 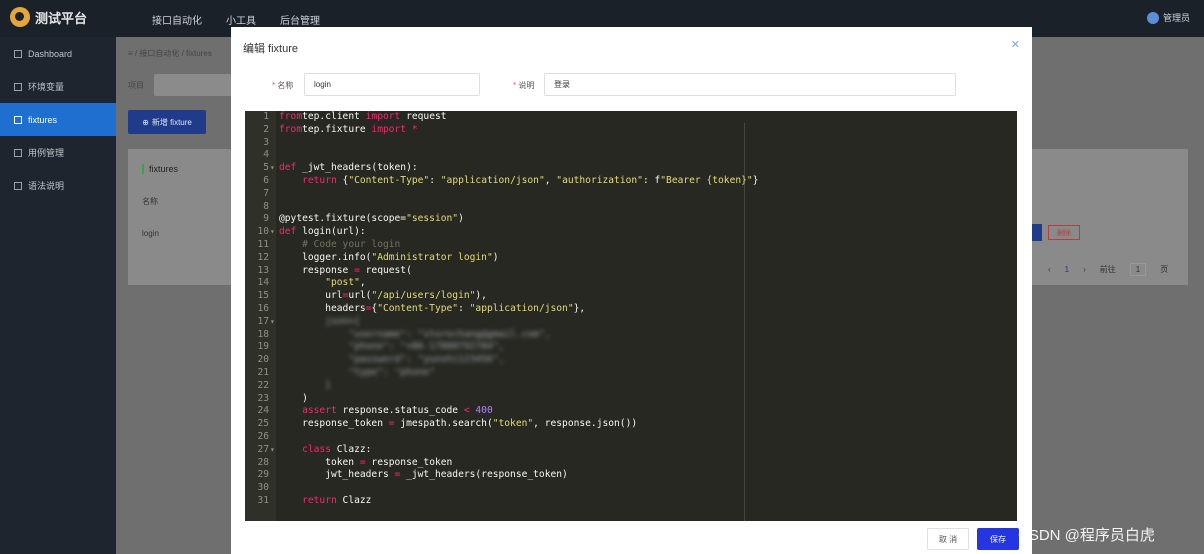 What do you see at coordinates (391, 372) in the screenshot?
I see `code-text: "type": "phone"` at bounding box center [391, 372].